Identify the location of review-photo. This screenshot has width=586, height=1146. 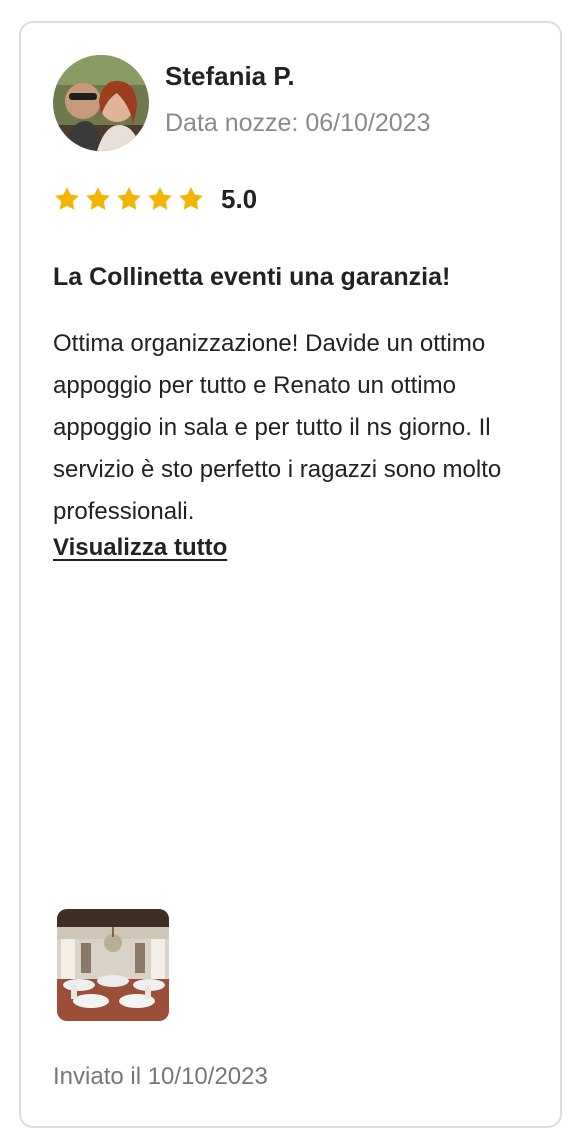
(113, 965).